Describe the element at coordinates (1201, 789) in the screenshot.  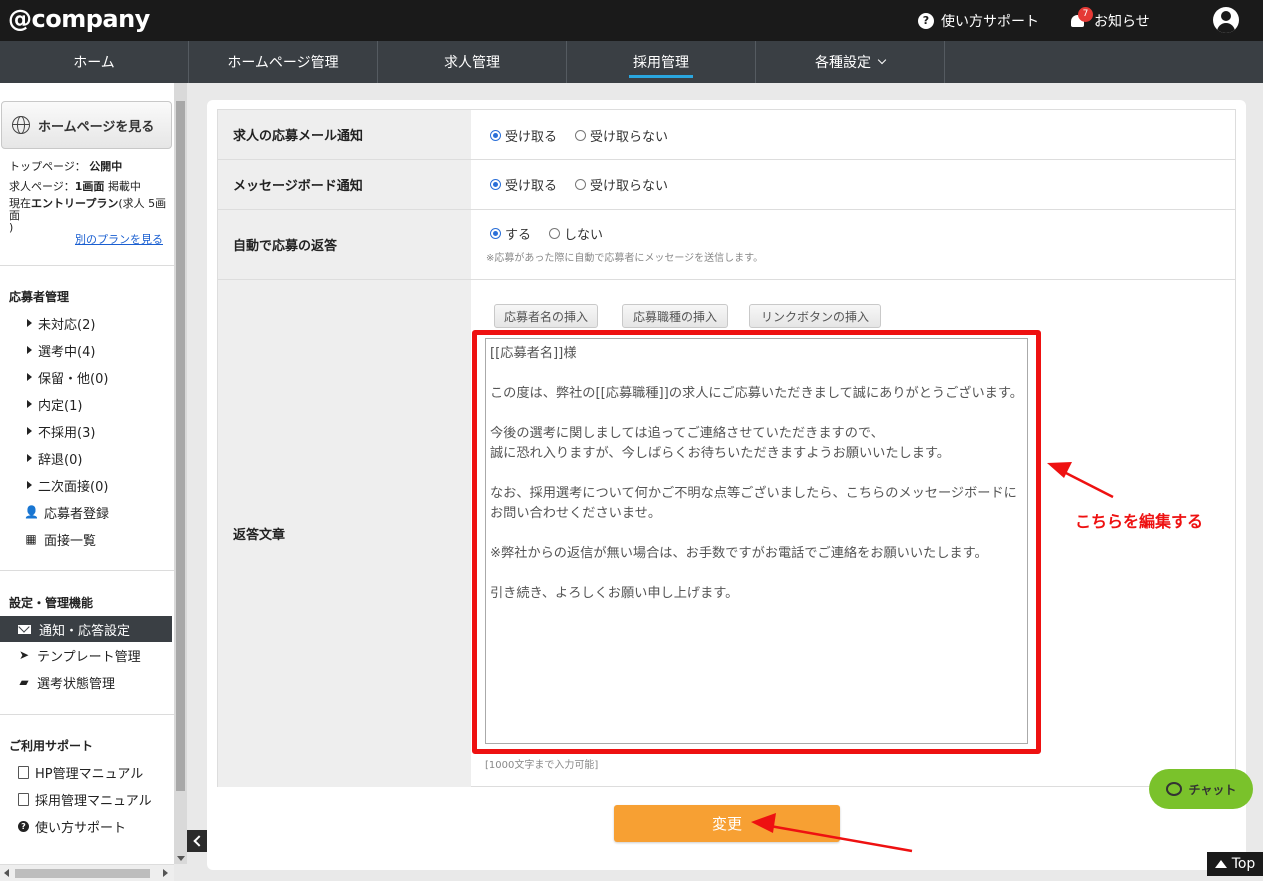
I see `chat-button: チャット` at that location.